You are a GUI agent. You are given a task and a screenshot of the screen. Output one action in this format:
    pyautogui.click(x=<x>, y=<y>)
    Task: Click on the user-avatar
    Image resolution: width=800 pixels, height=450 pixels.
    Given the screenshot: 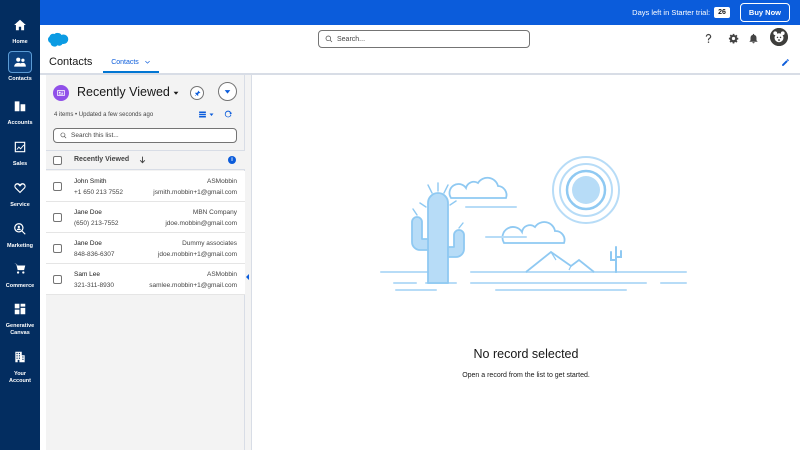 What is the action you would take?
    pyautogui.click(x=779, y=37)
    